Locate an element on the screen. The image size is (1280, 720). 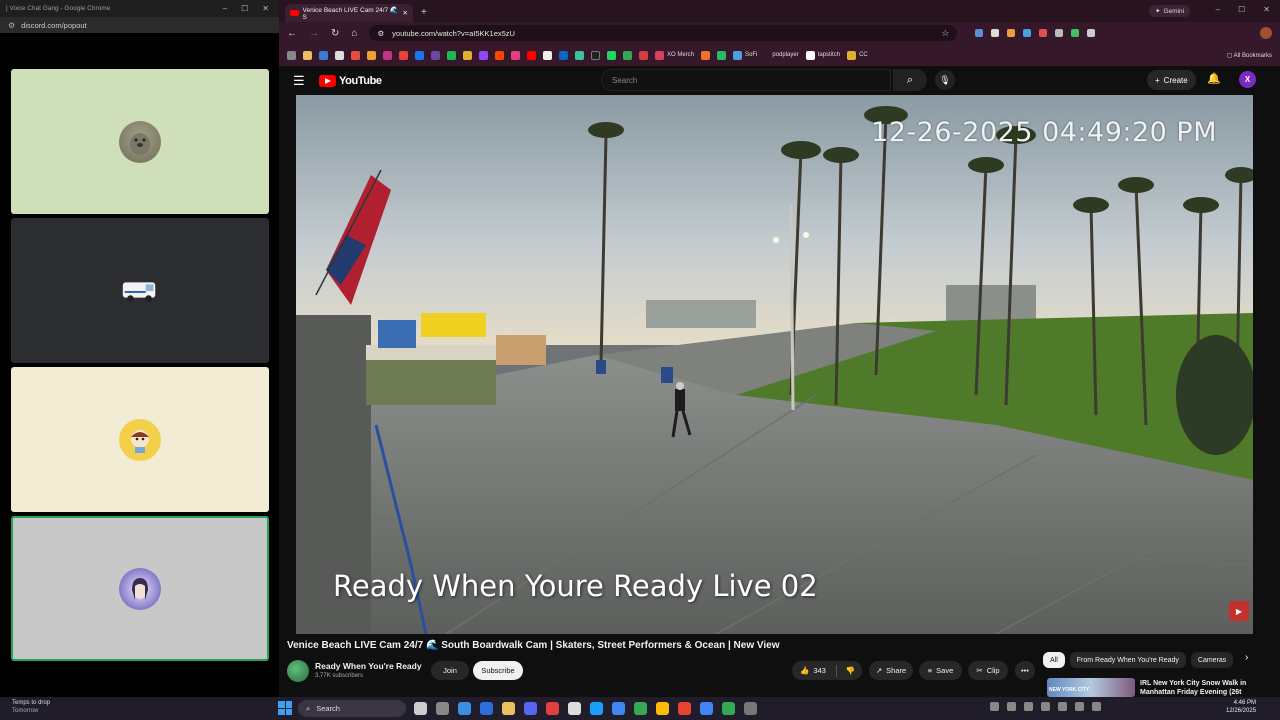
tab-youtube: Venice Beach LIVE Cam 24/7 🌊 S ✕ is located at coordinates (349, 13).